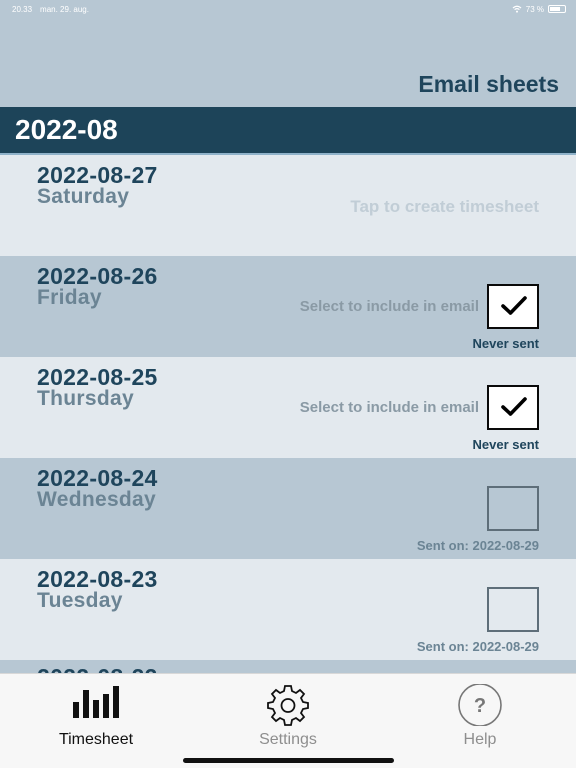 Image resolution: width=576 pixels, height=768 pixels. Describe the element at coordinates (22, 9) in the screenshot. I see `status-time: 20.33` at that location.